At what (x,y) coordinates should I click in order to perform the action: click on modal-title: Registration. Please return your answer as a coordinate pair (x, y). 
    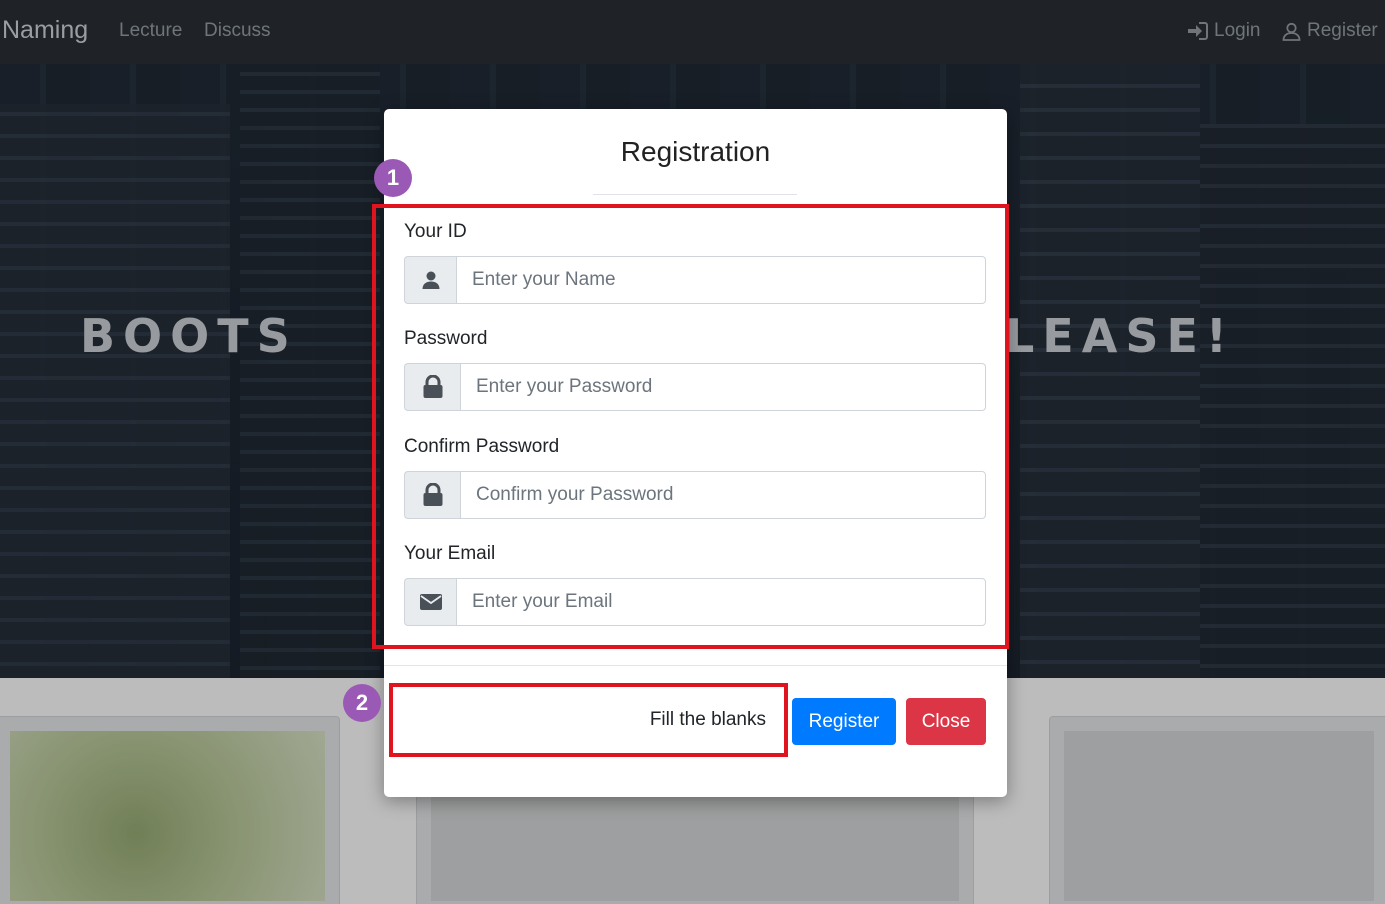
    Looking at the image, I should click on (695, 151).